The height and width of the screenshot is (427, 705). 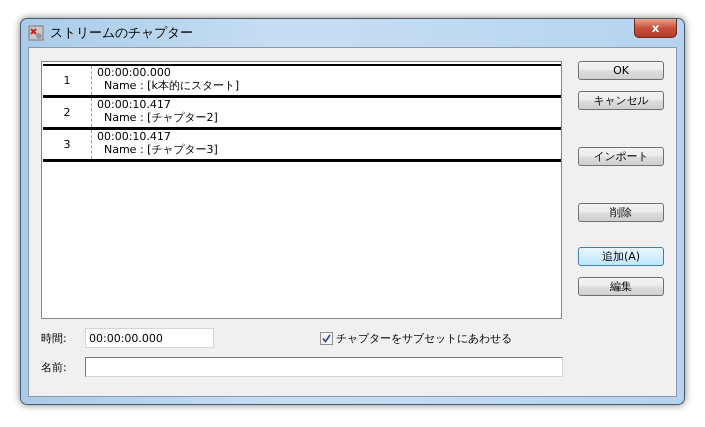 What do you see at coordinates (655, 28) in the screenshot?
I see `close-button: x` at bounding box center [655, 28].